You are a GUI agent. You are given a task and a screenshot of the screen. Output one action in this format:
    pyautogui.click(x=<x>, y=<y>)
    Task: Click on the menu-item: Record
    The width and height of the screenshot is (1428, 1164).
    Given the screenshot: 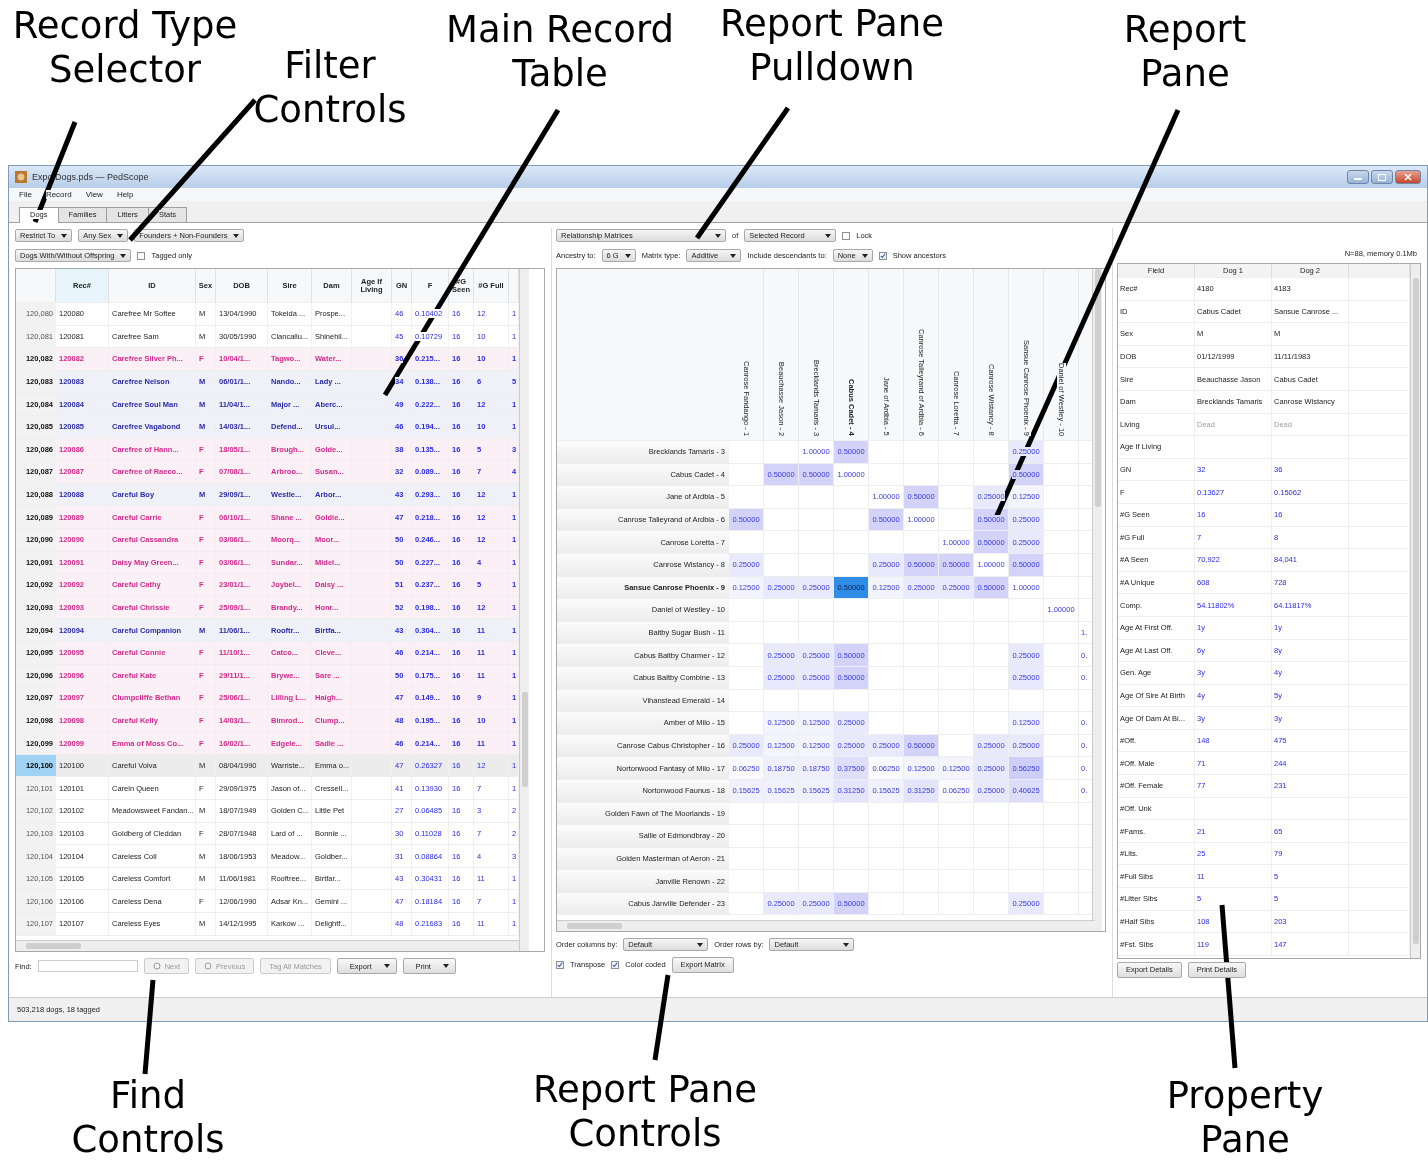 What is the action you would take?
    pyautogui.click(x=58, y=194)
    